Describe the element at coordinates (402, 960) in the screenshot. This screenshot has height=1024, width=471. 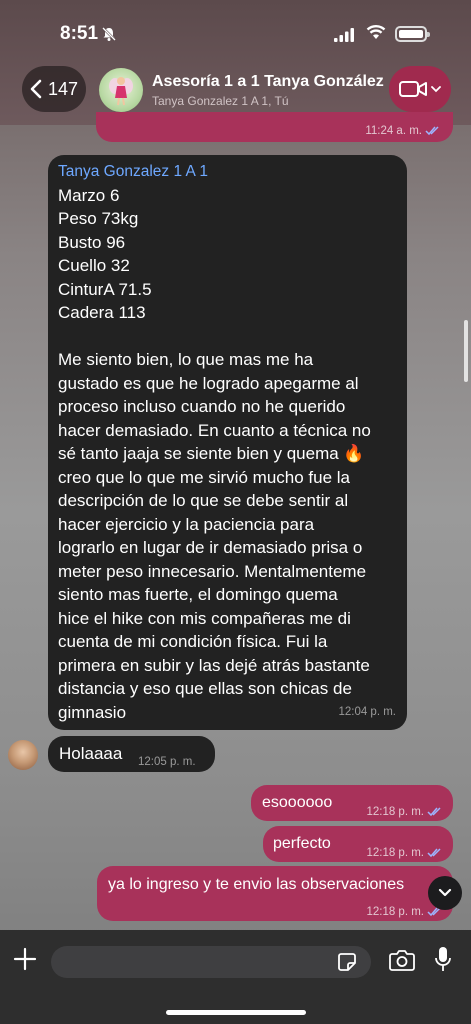
I see `camera-icon` at that location.